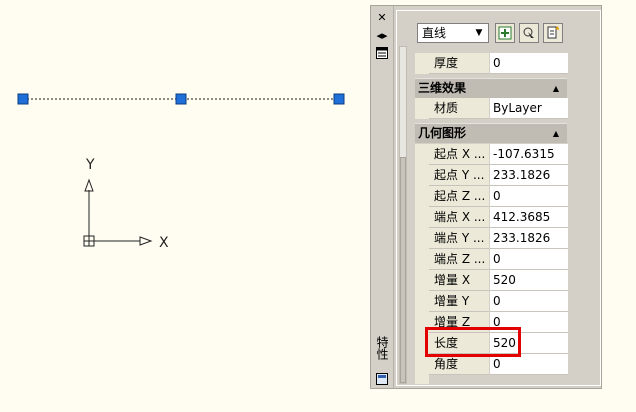 The image size is (636, 412). Describe the element at coordinates (382, 35) in the screenshot. I see `auto-hide-icon: ◂▸` at that location.